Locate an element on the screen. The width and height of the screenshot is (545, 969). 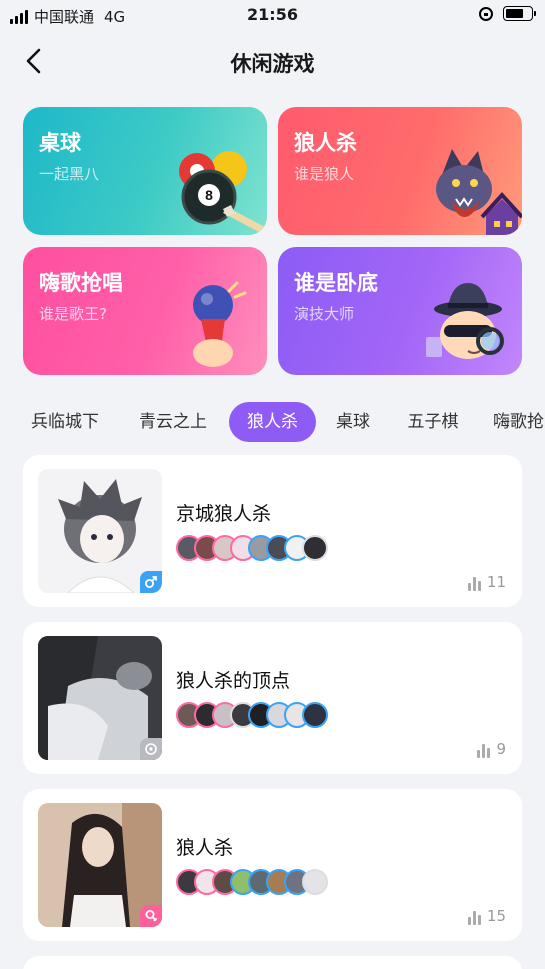
game-card-karaoke: 嗨歌抢唱 谁是歌王? is located at coordinates (145, 311).